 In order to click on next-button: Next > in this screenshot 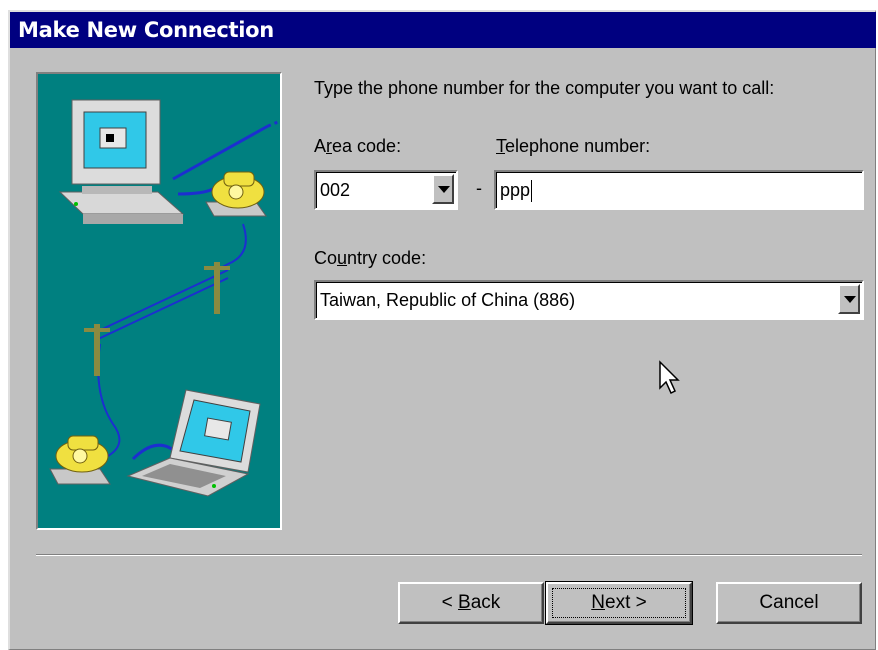, I will do `click(619, 603)`.